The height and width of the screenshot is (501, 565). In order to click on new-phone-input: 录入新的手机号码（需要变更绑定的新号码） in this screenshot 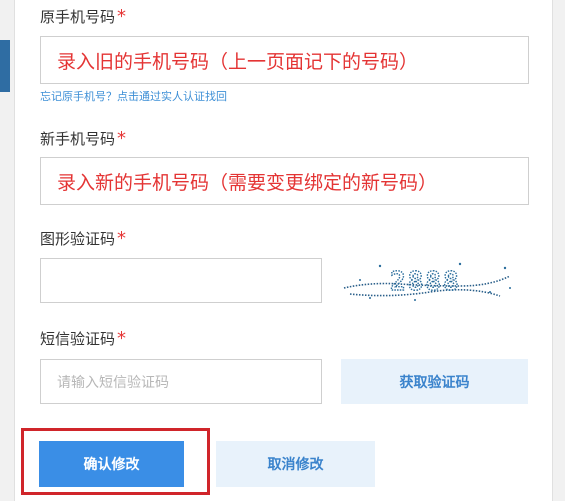, I will do `click(284, 181)`.